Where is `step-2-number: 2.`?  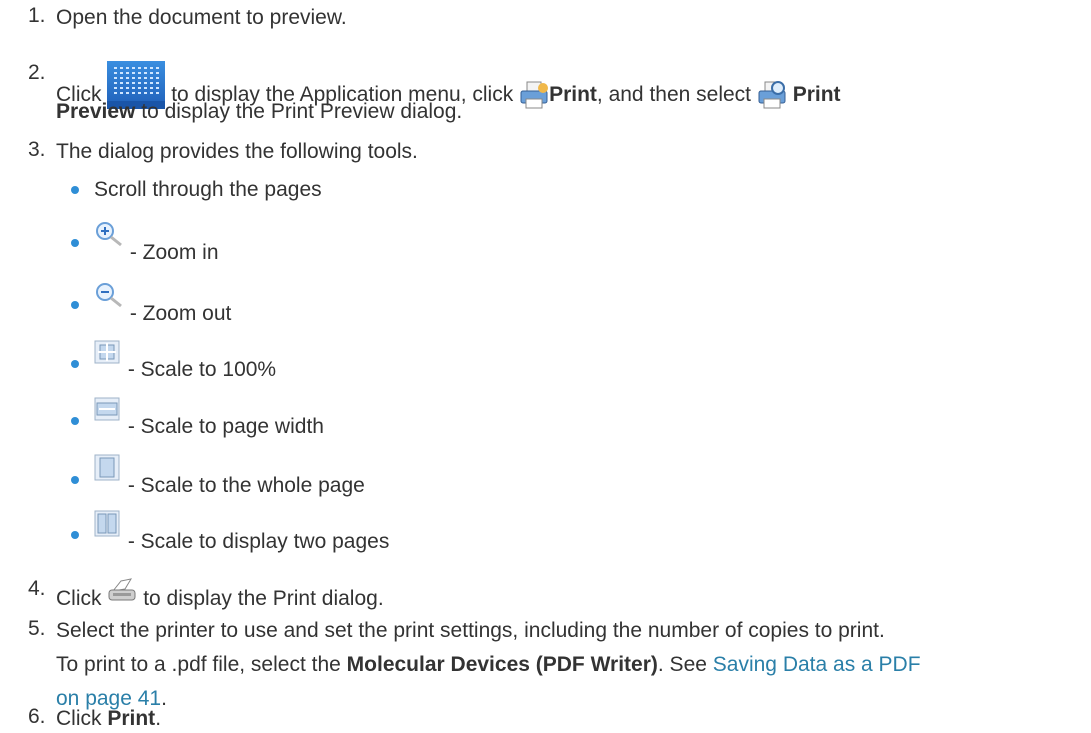 step-2-number: 2. is located at coordinates (37, 72).